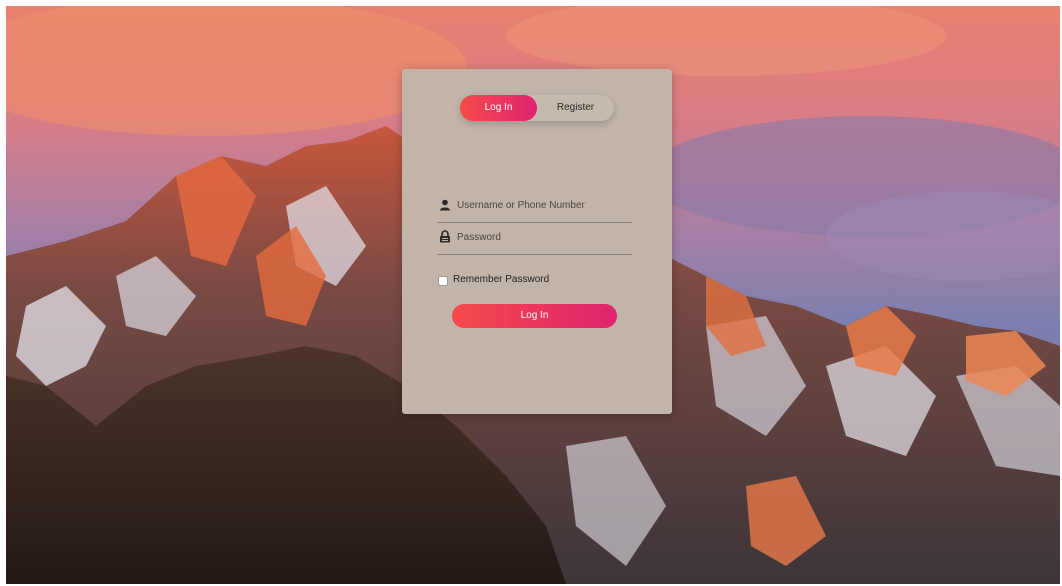 The image size is (1062, 586). Describe the element at coordinates (443, 281) in the screenshot. I see `remember-password-checkbox` at that location.